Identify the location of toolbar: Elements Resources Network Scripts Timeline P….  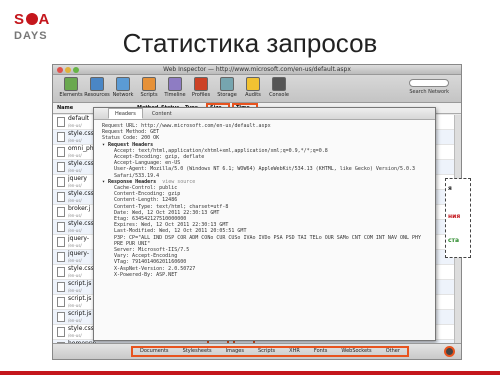
(257, 89).